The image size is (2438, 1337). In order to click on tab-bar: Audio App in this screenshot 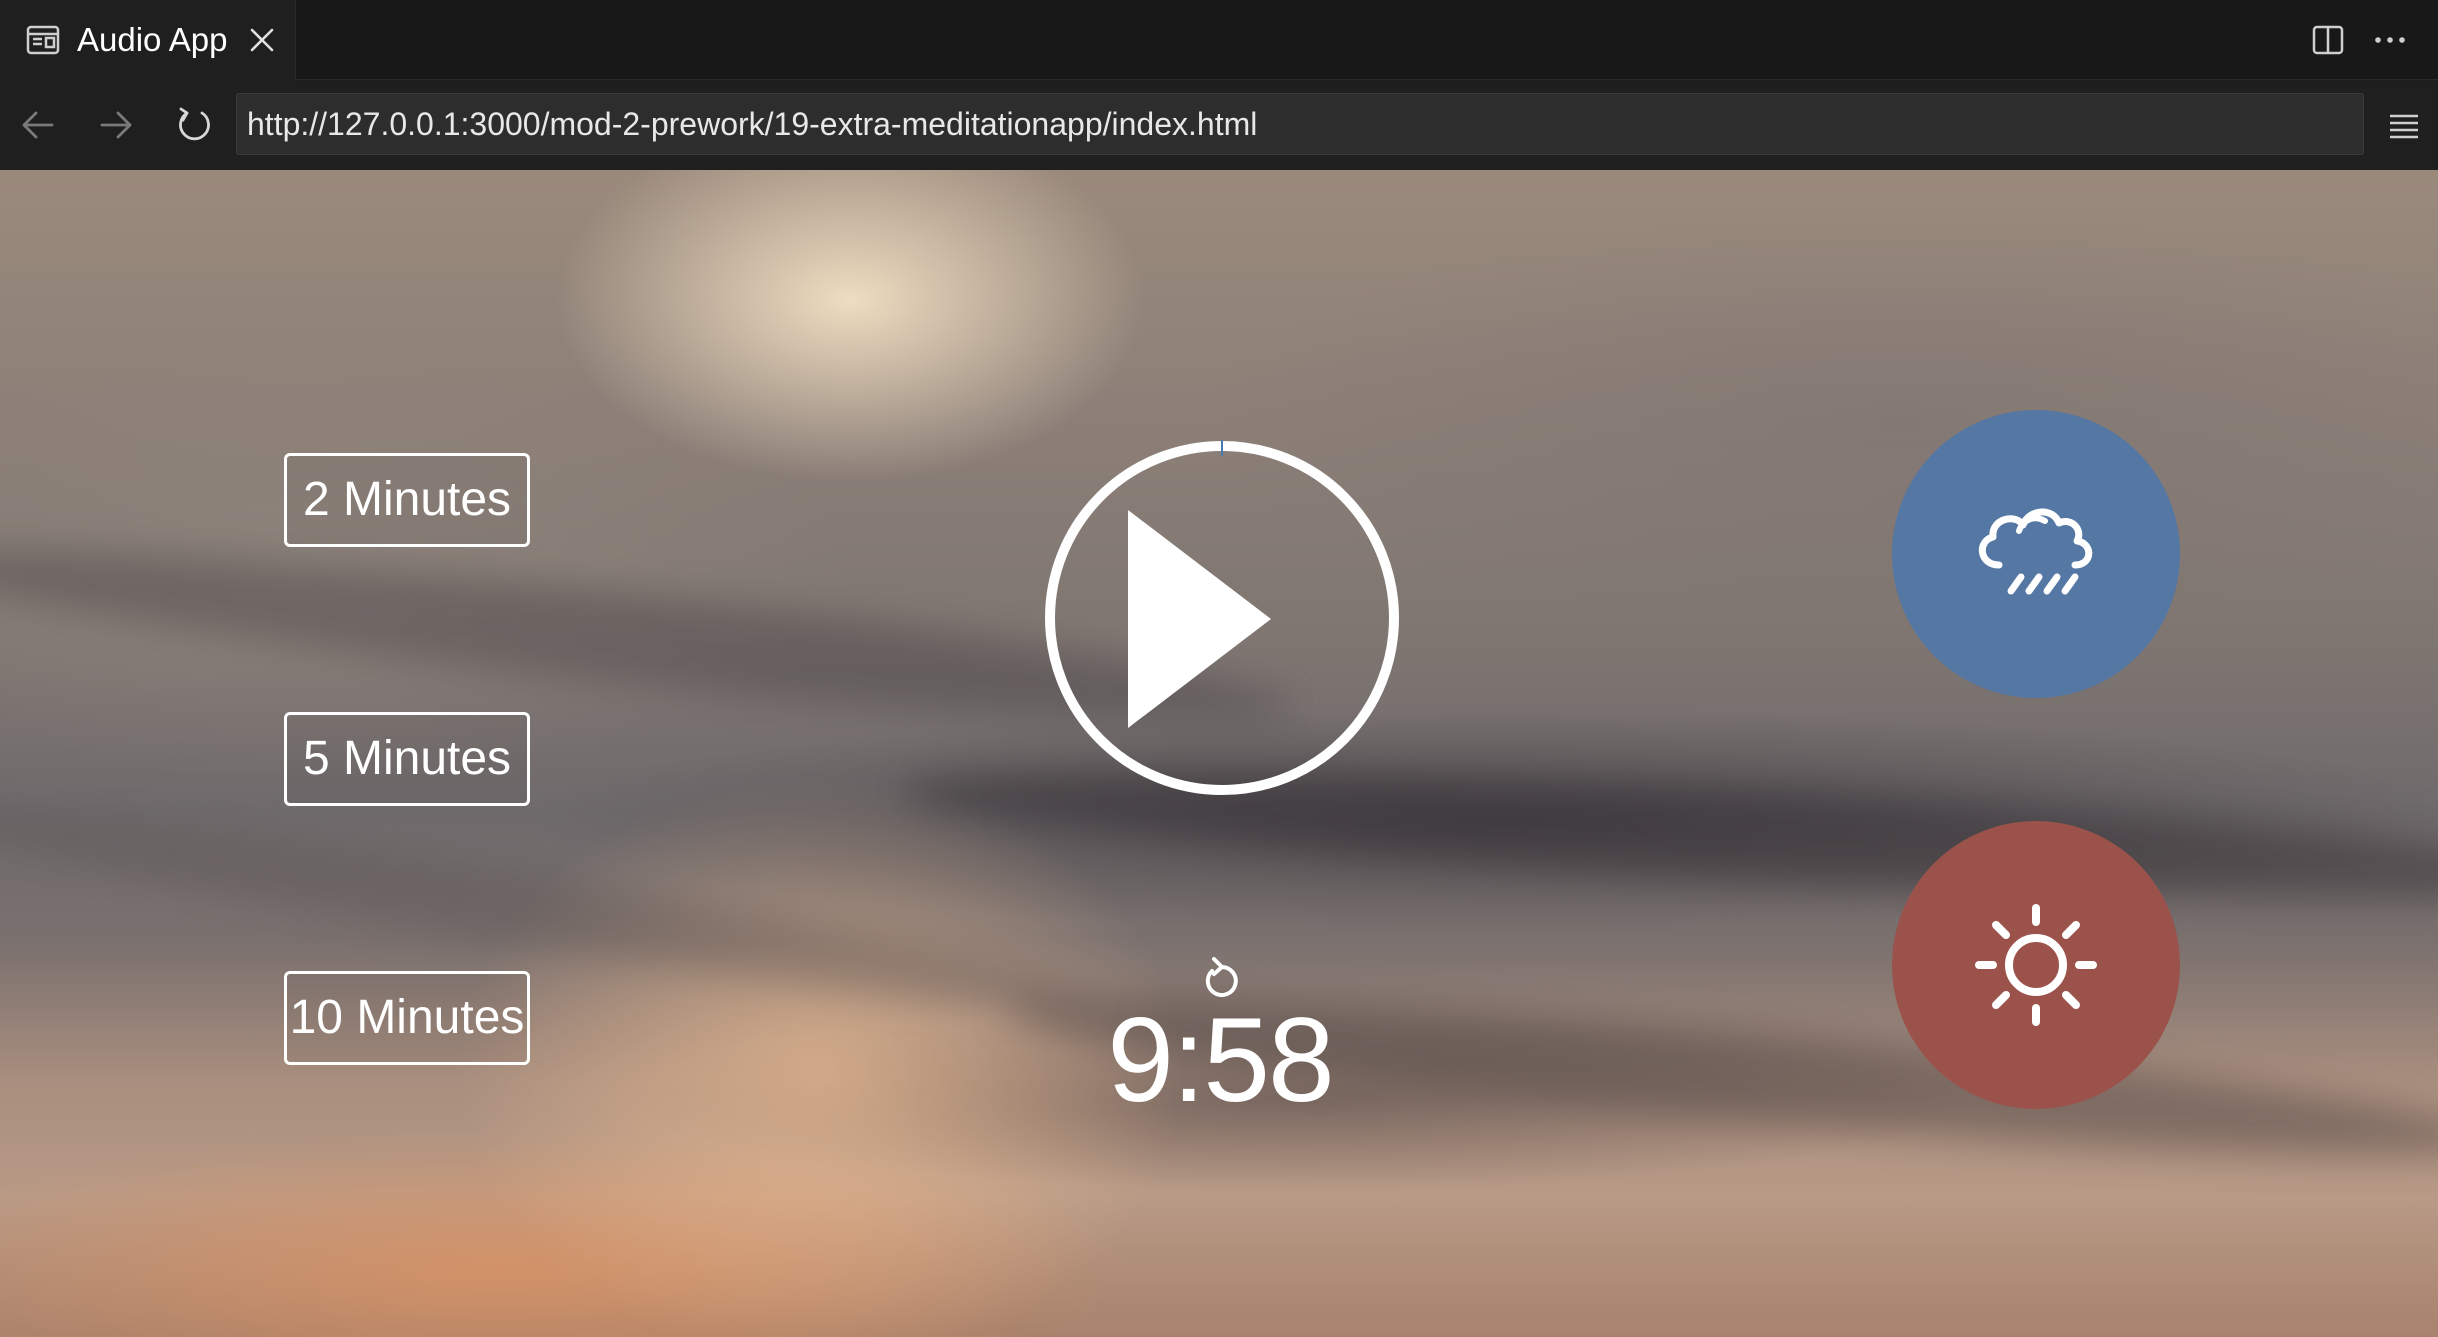, I will do `click(1219, 40)`.